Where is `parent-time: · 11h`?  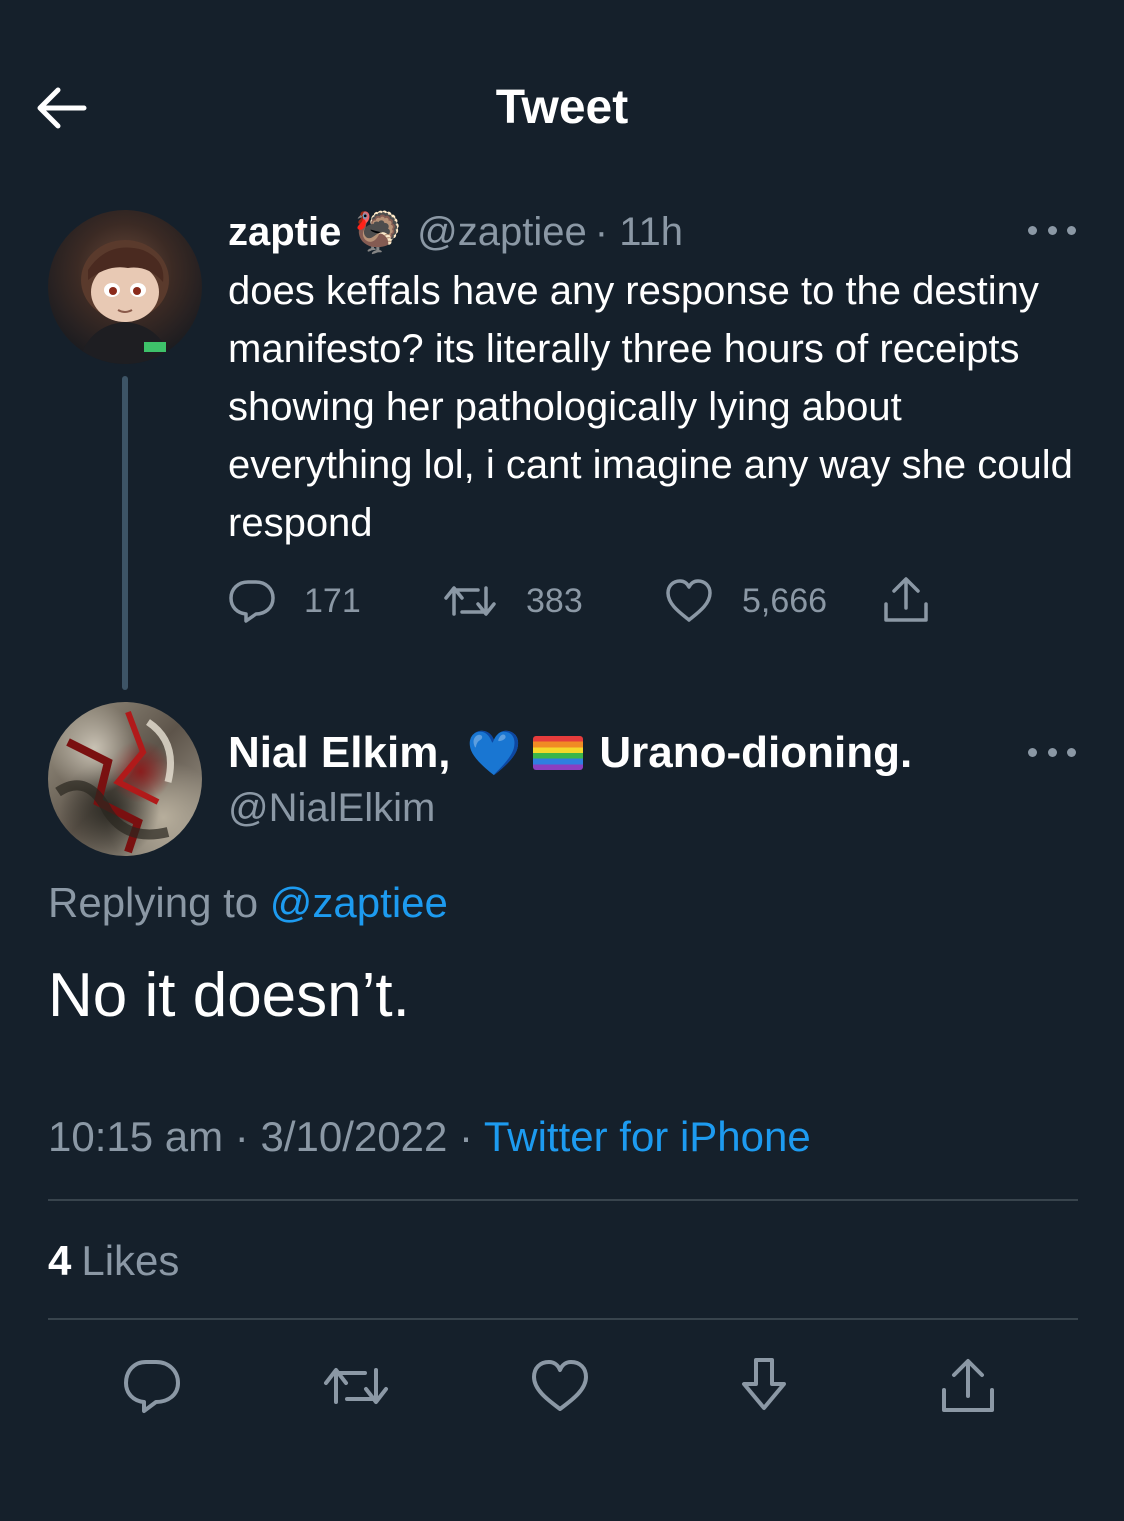 parent-time: · 11h is located at coordinates (638, 231).